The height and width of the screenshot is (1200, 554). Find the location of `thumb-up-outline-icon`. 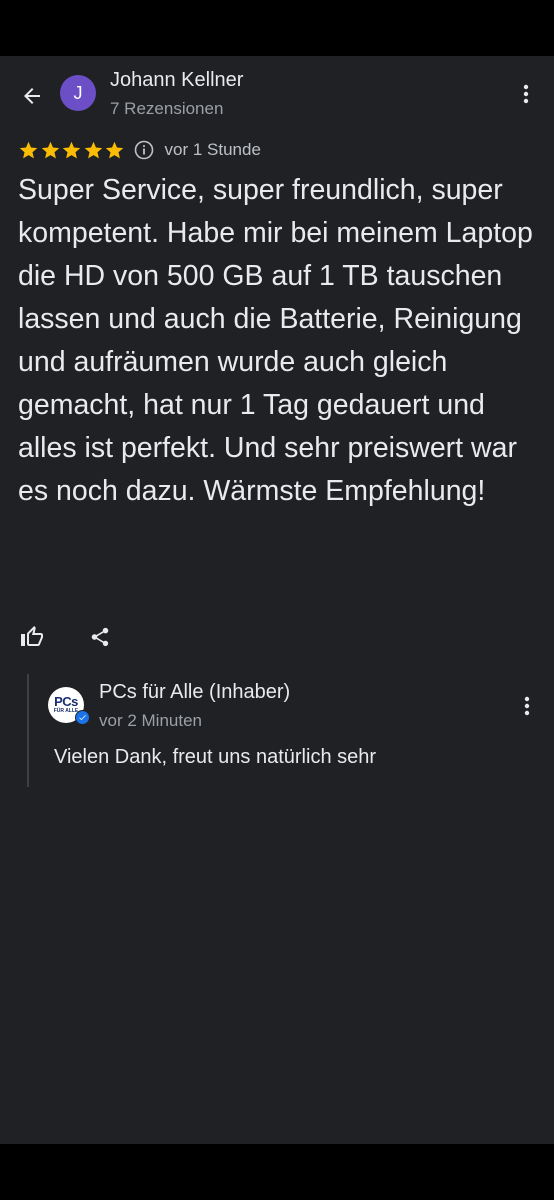

thumb-up-outline-icon is located at coordinates (32, 636).